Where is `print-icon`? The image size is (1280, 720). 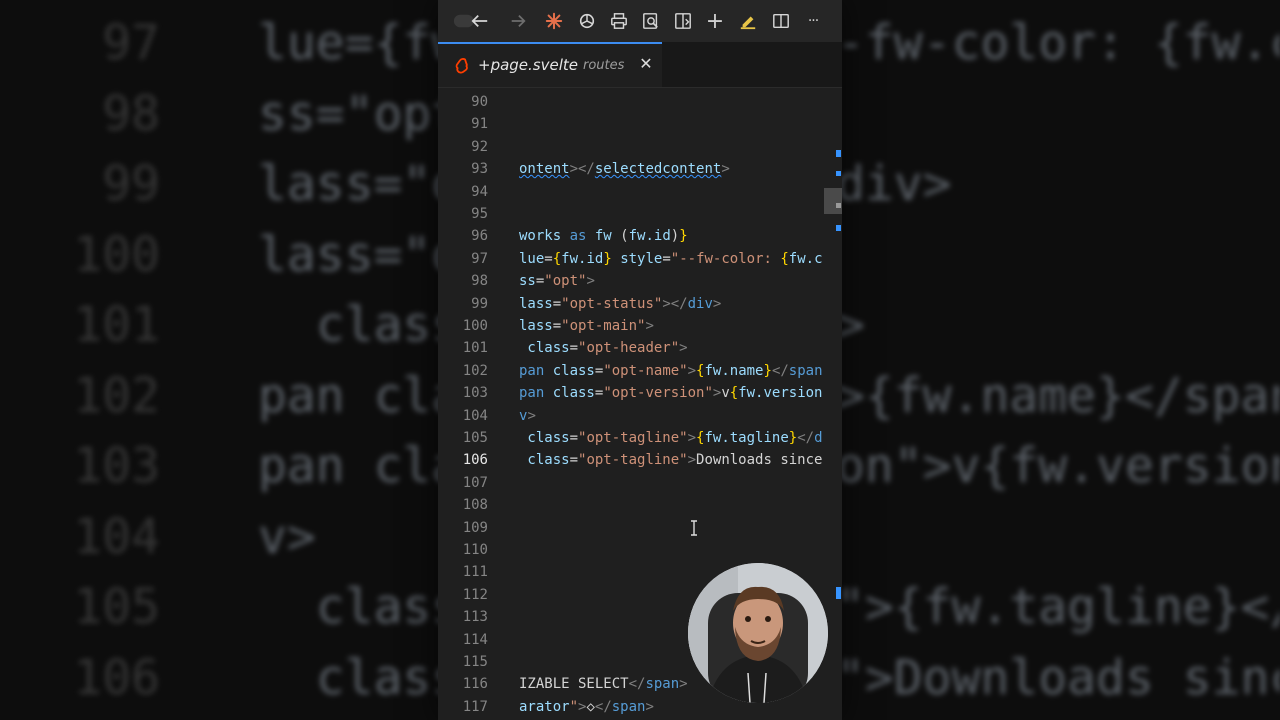 print-icon is located at coordinates (619, 21).